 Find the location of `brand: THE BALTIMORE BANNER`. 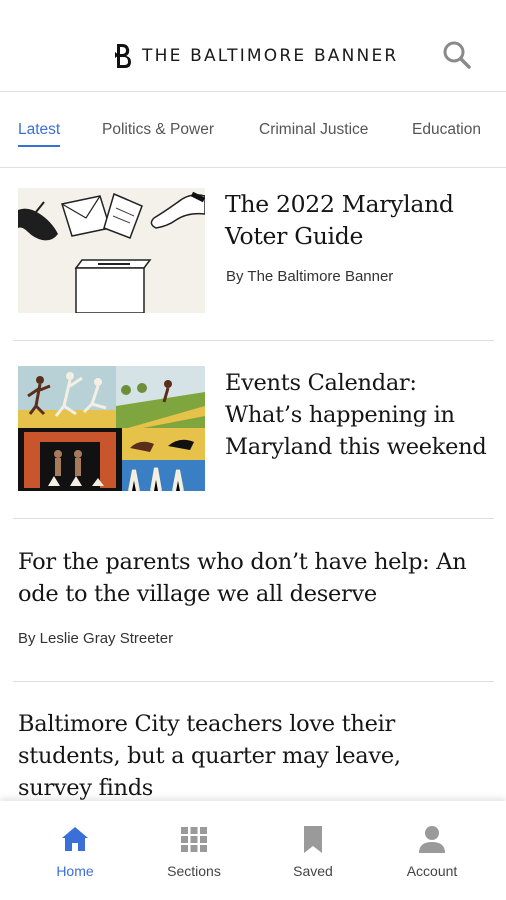

brand: THE BALTIMORE BANNER is located at coordinates (255, 56).